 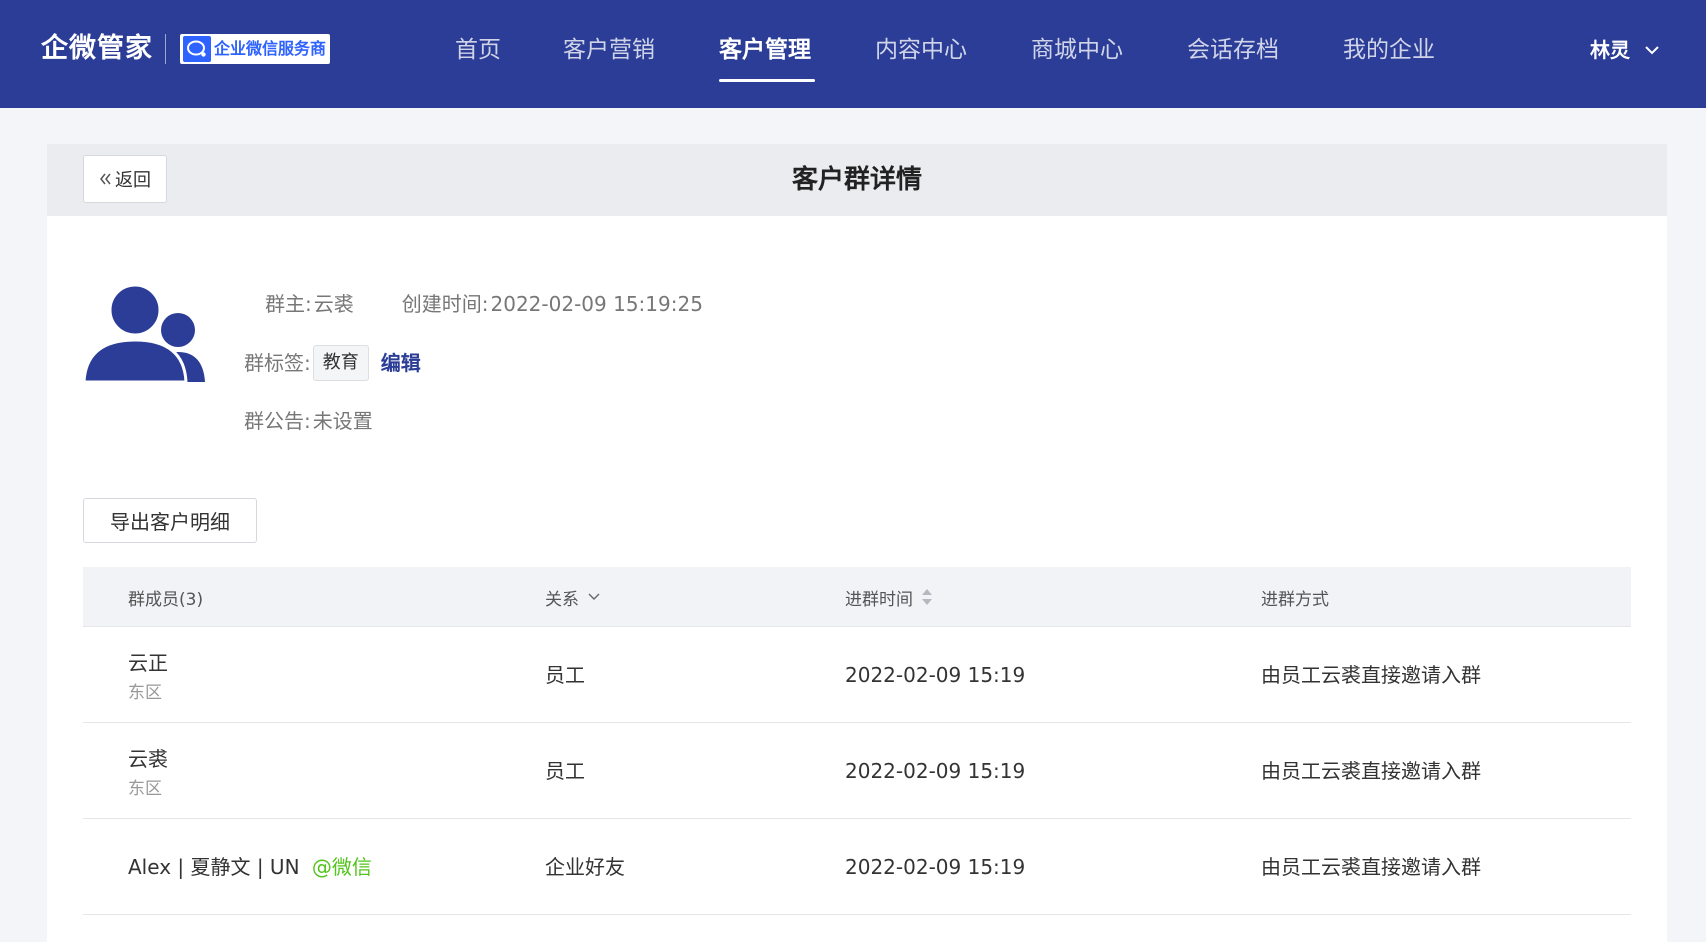 I want to click on notice-label: 群公告:, so click(x=277, y=421).